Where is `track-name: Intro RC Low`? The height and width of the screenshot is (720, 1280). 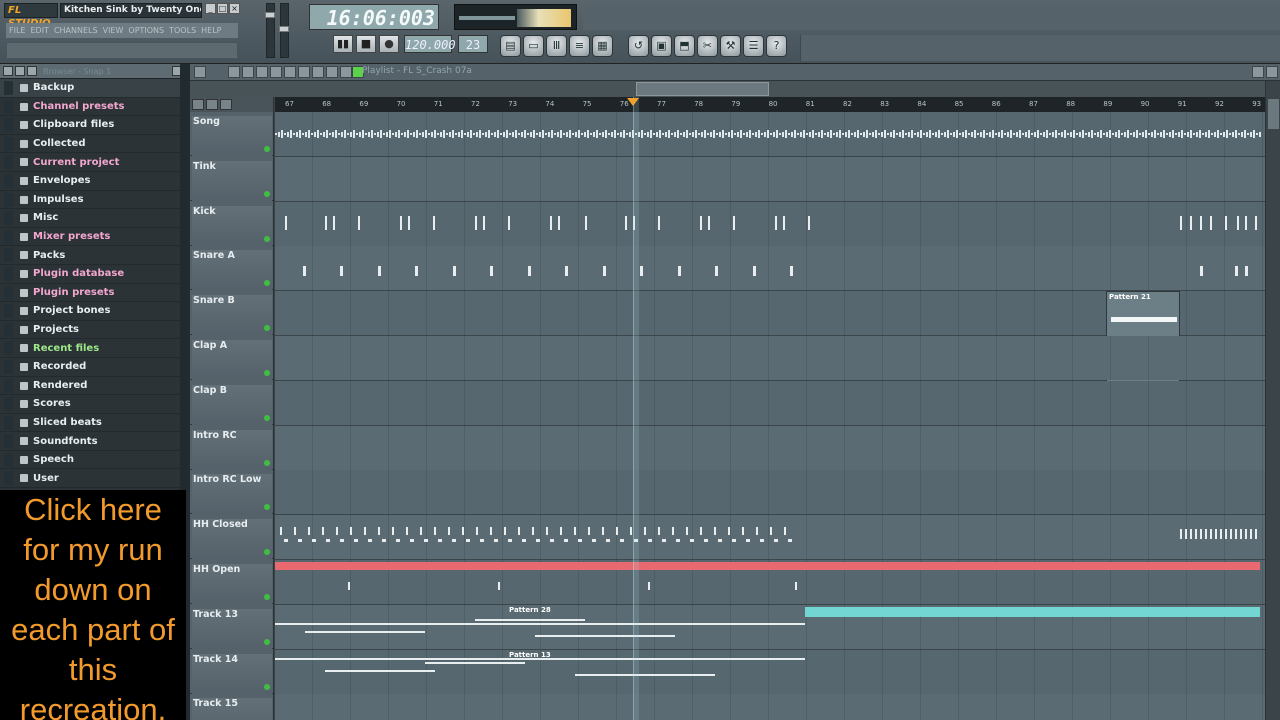 track-name: Intro RC Low is located at coordinates (232, 494).